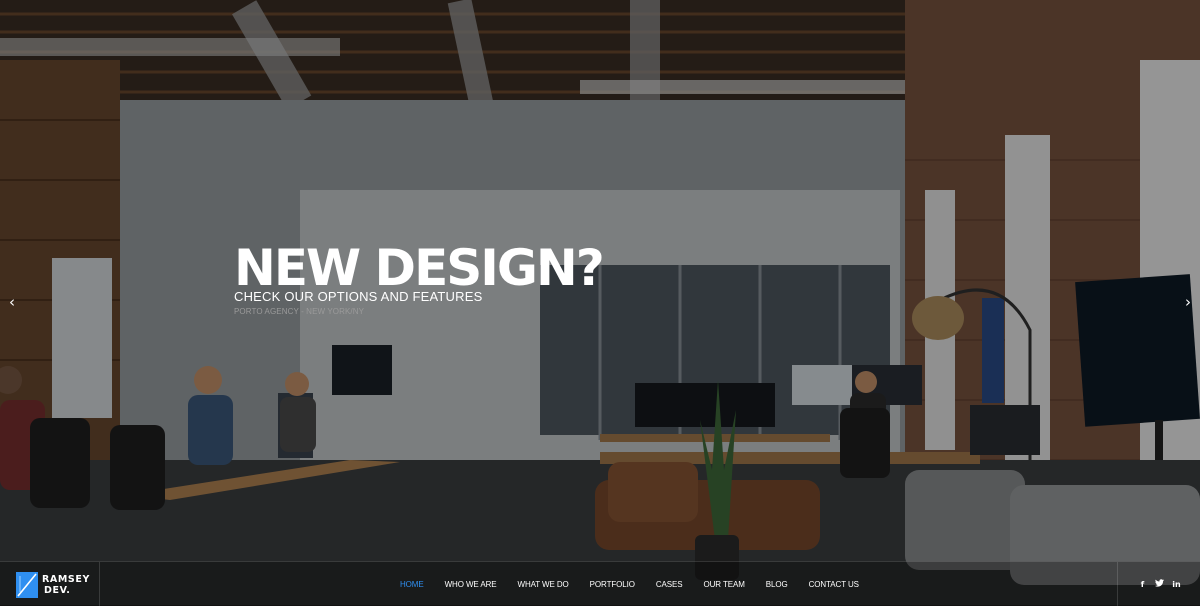 Image resolution: width=1200 pixels, height=606 pixels. What do you see at coordinates (471, 584) in the screenshot?
I see `nav-item-who-we-are: WHO WE ARE` at bounding box center [471, 584].